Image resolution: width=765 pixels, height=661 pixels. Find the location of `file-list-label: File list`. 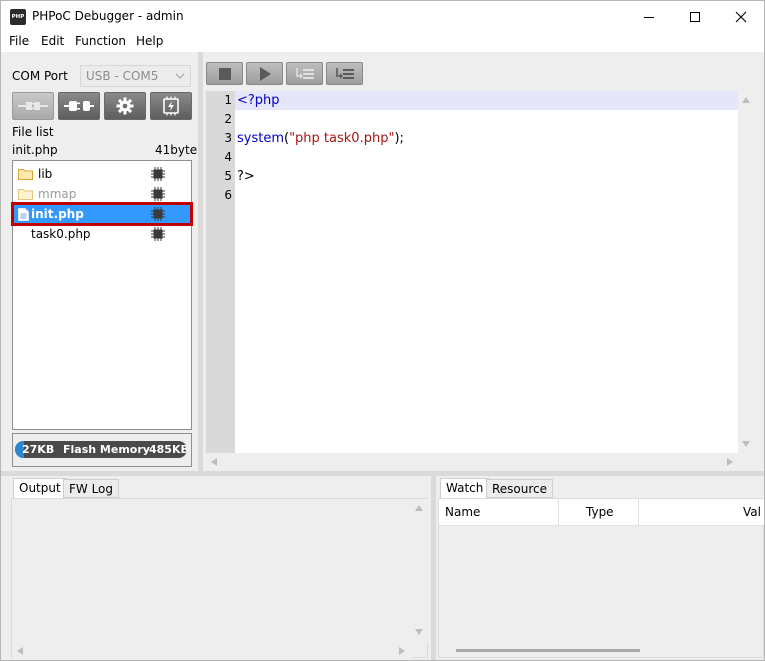

file-list-label: File list is located at coordinates (33, 132).